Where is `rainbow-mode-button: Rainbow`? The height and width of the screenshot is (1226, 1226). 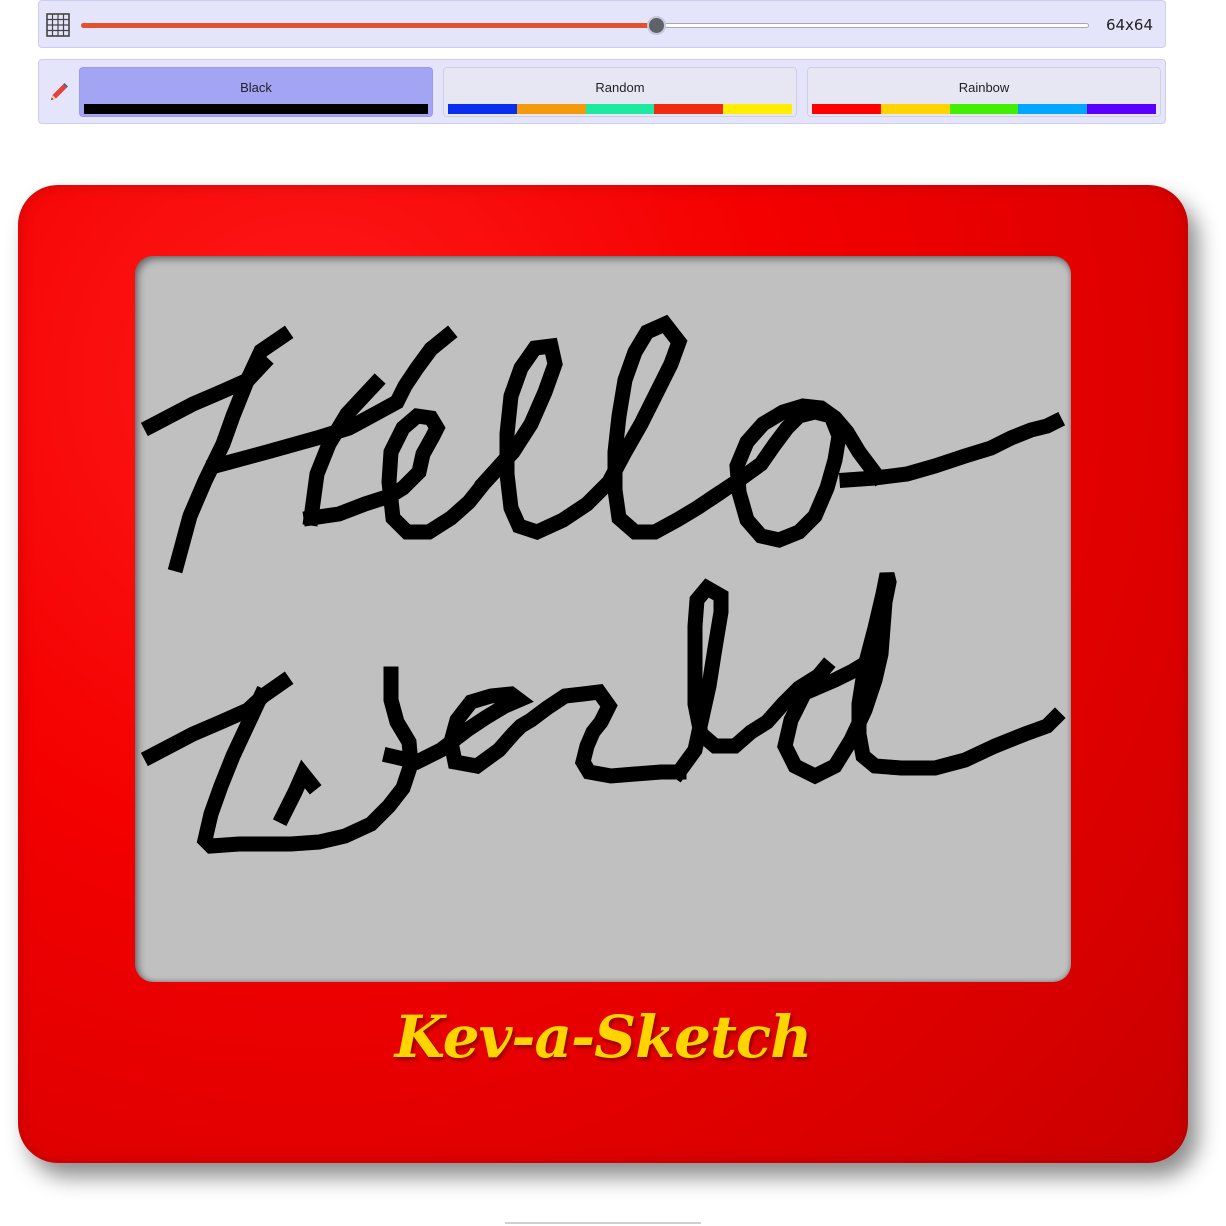 rainbow-mode-button: Rainbow is located at coordinates (984, 92).